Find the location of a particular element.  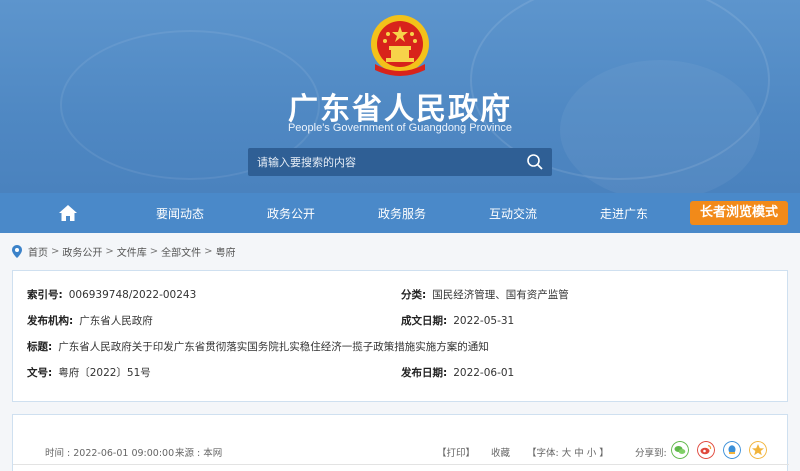

meta-publish-date-label: 发布日期: is located at coordinates (424, 373).